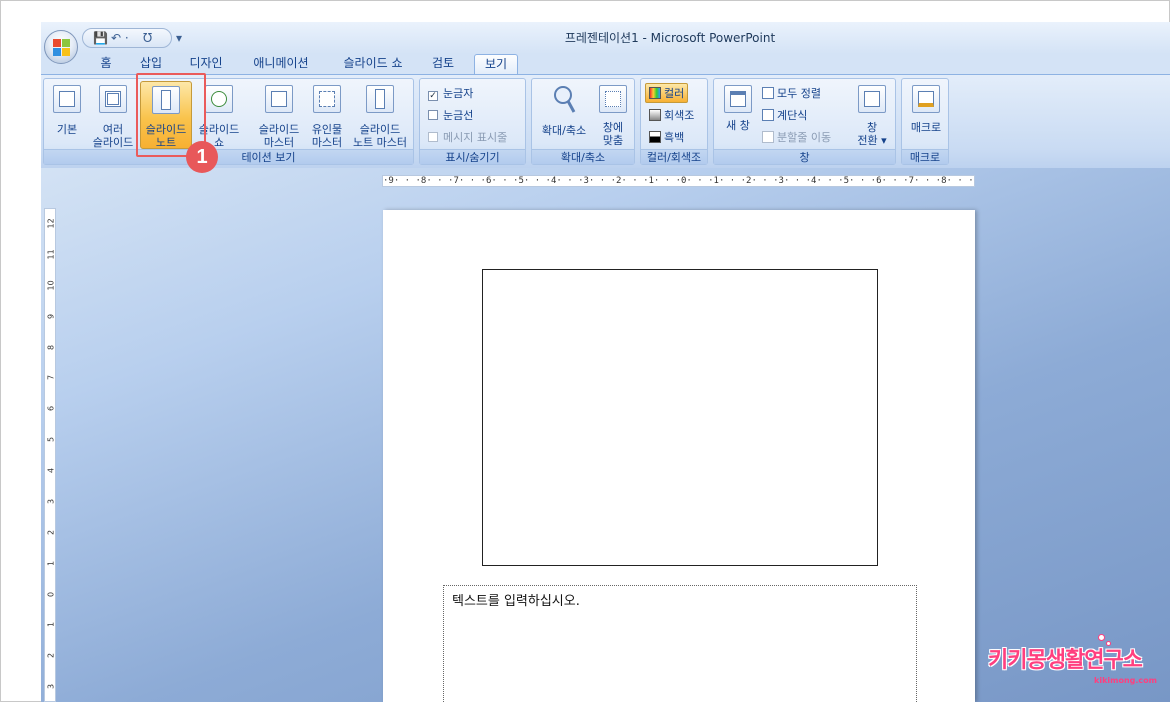 This screenshot has height=702, width=1170. Describe the element at coordinates (458, 115) in the screenshot. I see `gridlines-label: 눈금선` at that location.